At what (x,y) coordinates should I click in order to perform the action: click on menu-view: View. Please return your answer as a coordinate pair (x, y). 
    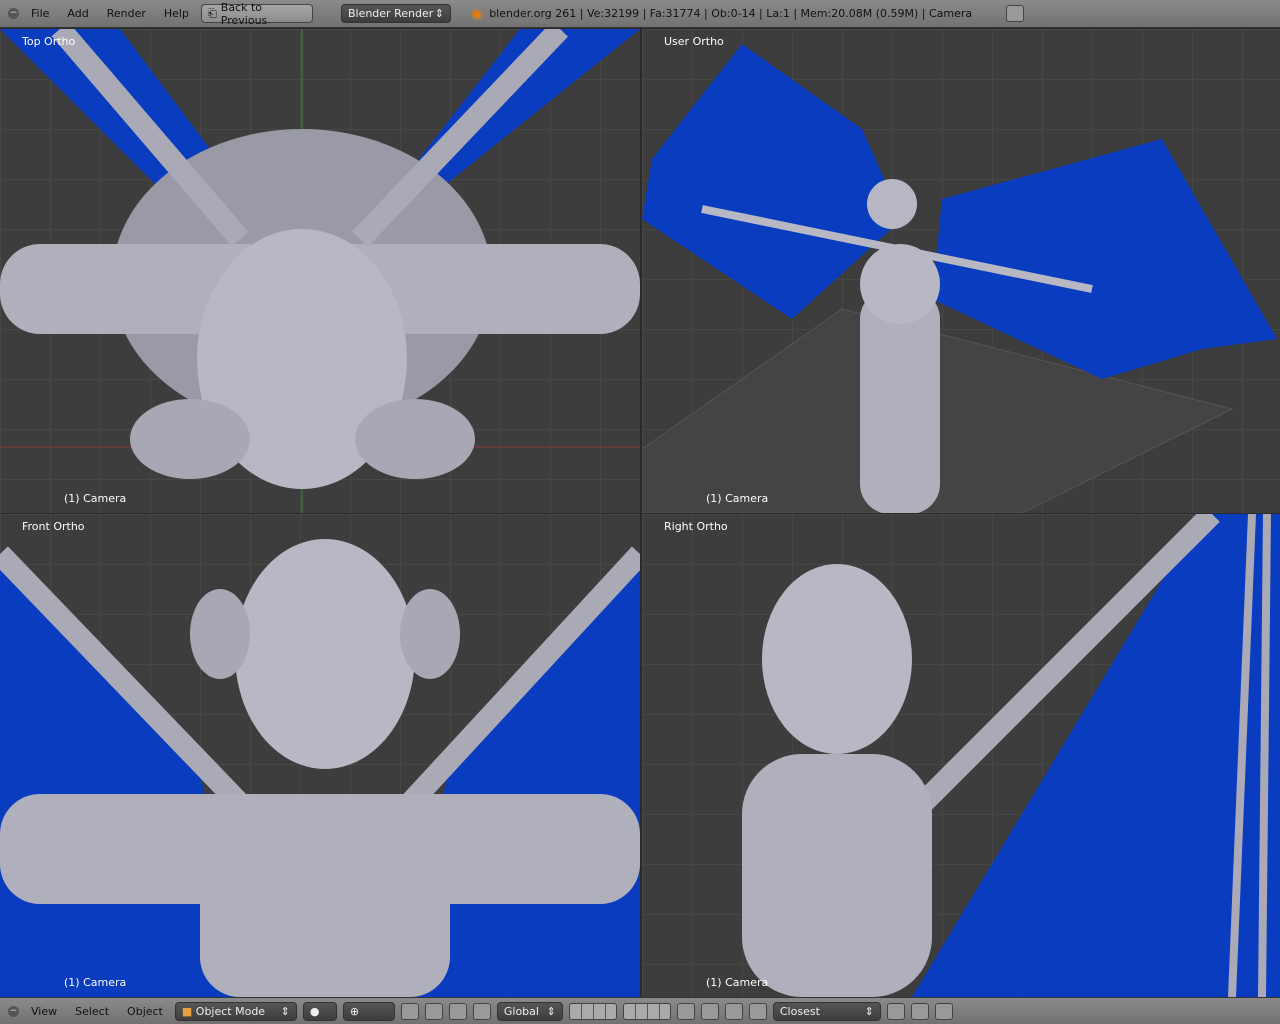
    Looking at the image, I should click on (44, 1011).